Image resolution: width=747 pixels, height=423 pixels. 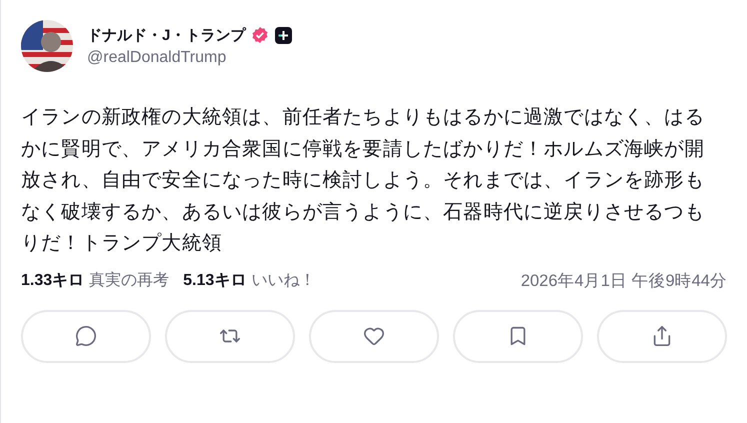 I want to click on share-icon, so click(x=662, y=336).